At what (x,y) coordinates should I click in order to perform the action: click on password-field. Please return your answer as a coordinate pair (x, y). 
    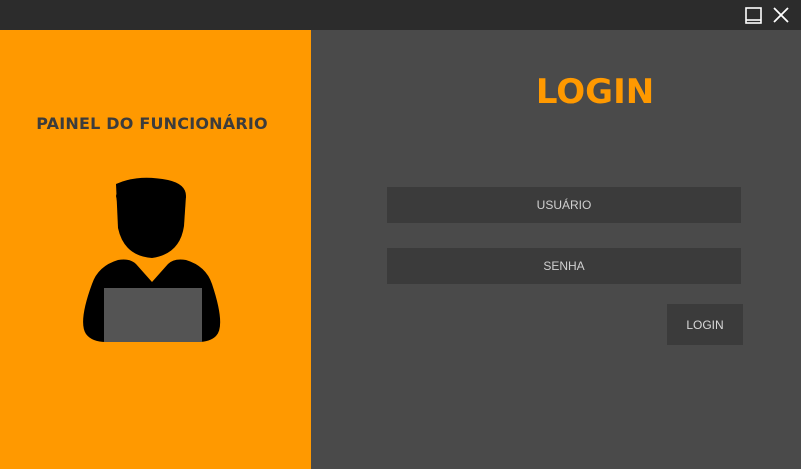
    Looking at the image, I should click on (564, 266).